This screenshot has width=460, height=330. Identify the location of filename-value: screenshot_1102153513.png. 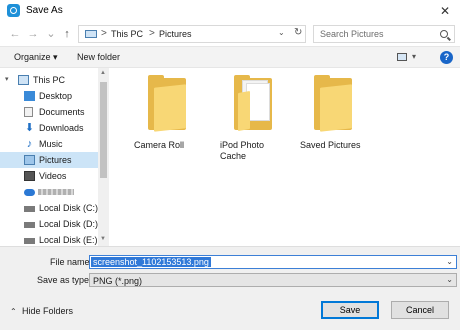
(151, 262).